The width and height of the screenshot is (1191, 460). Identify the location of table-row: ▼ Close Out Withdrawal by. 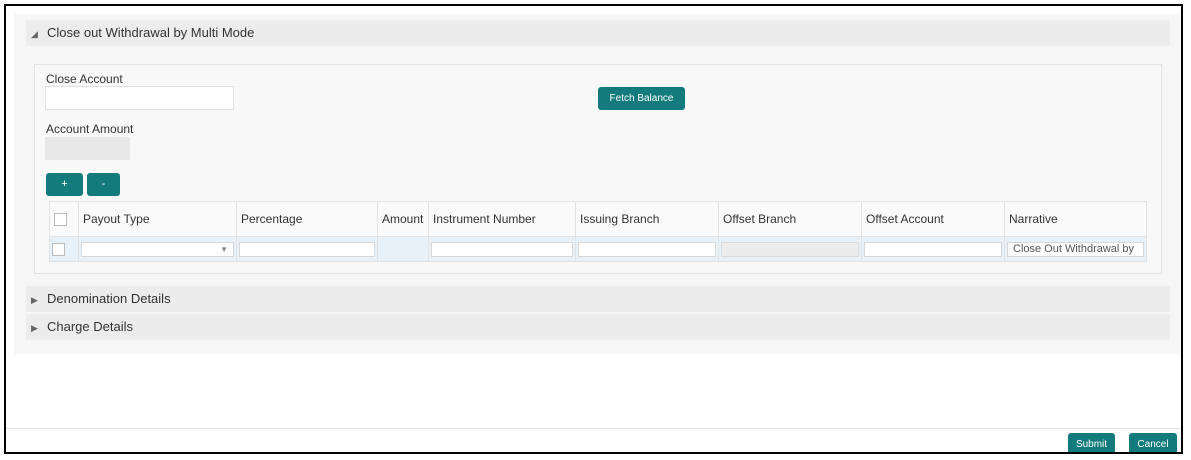
(598, 249).